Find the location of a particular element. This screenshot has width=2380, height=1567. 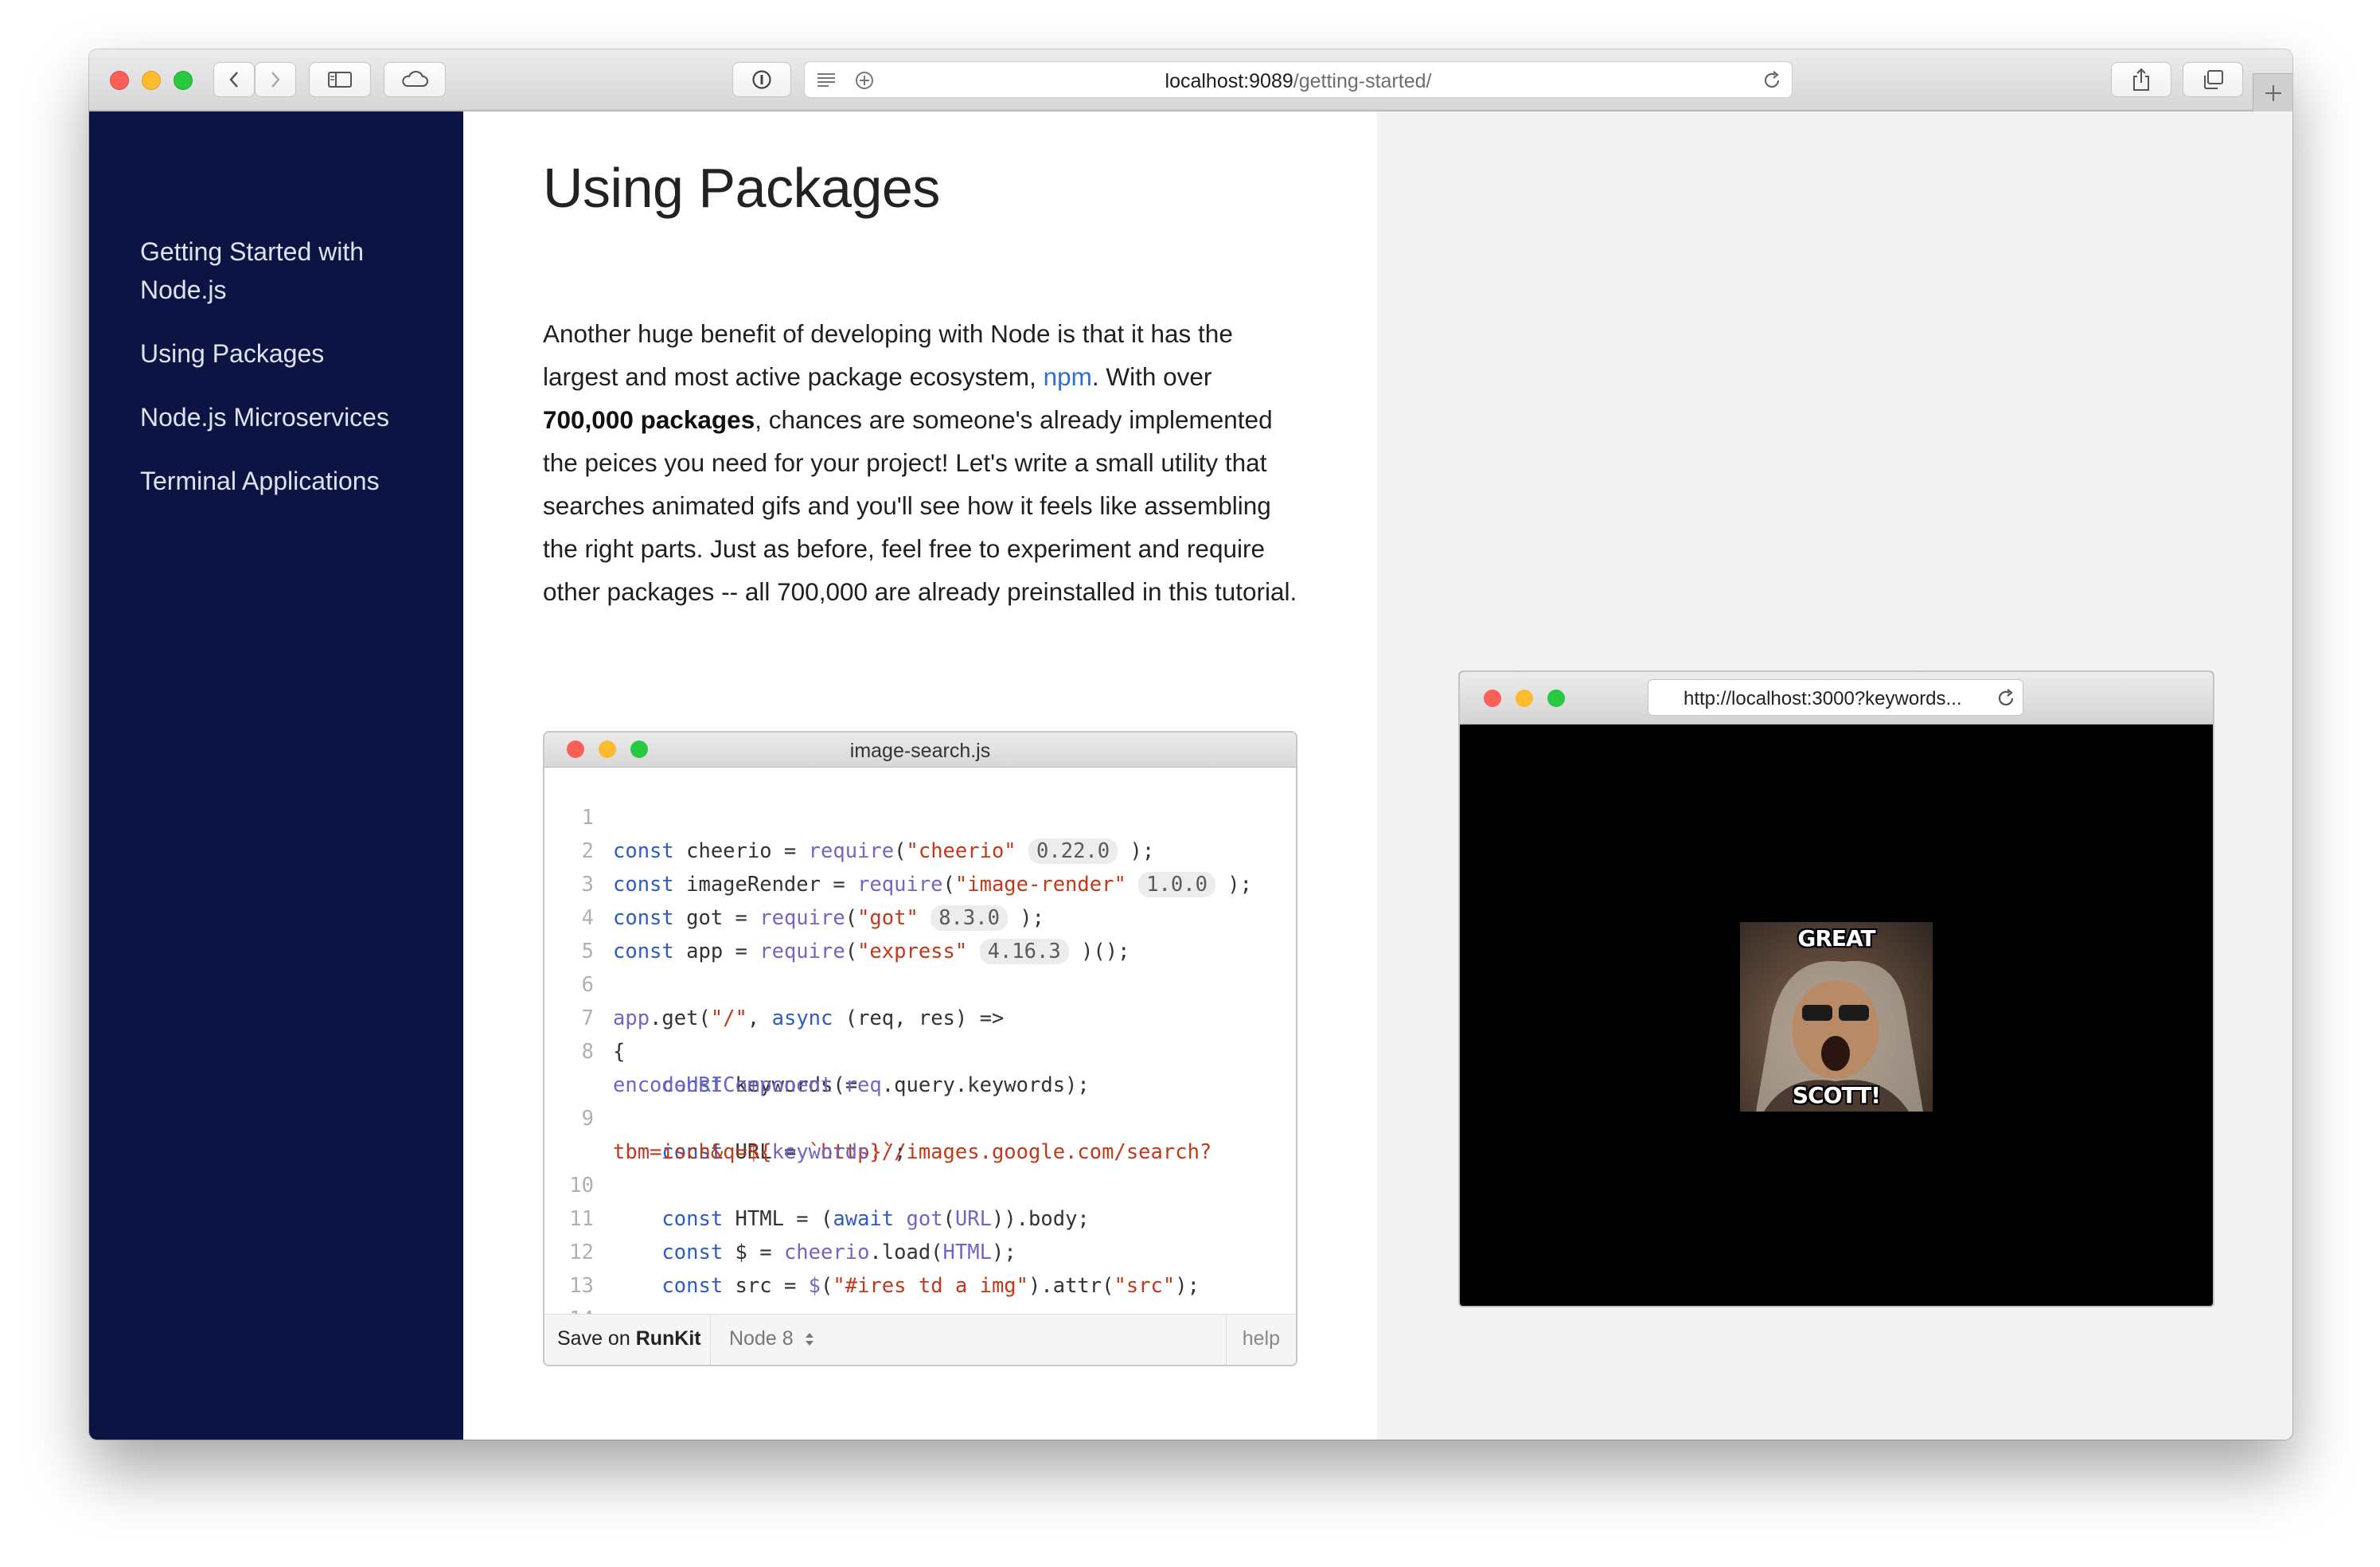

preview-zoom-dot is located at coordinates (1556, 698).